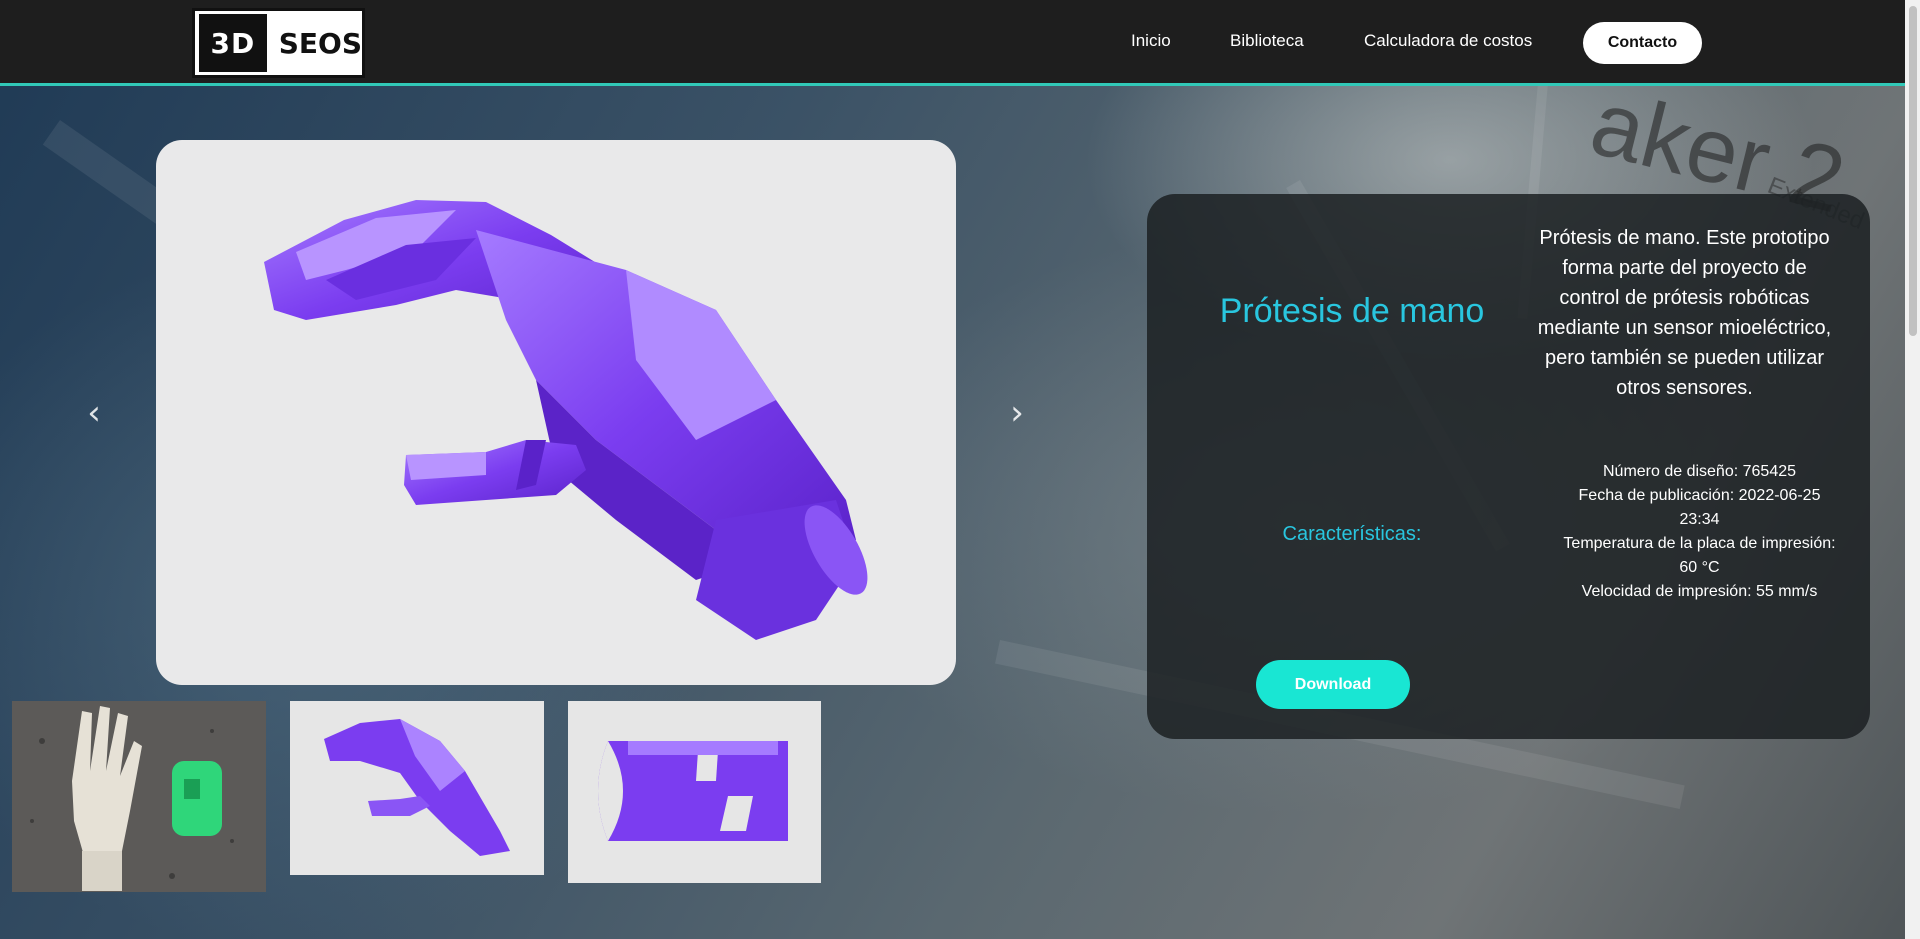 The width and height of the screenshot is (1920, 939). What do you see at coordinates (1352, 534) in the screenshot?
I see `features-label: Características:` at bounding box center [1352, 534].